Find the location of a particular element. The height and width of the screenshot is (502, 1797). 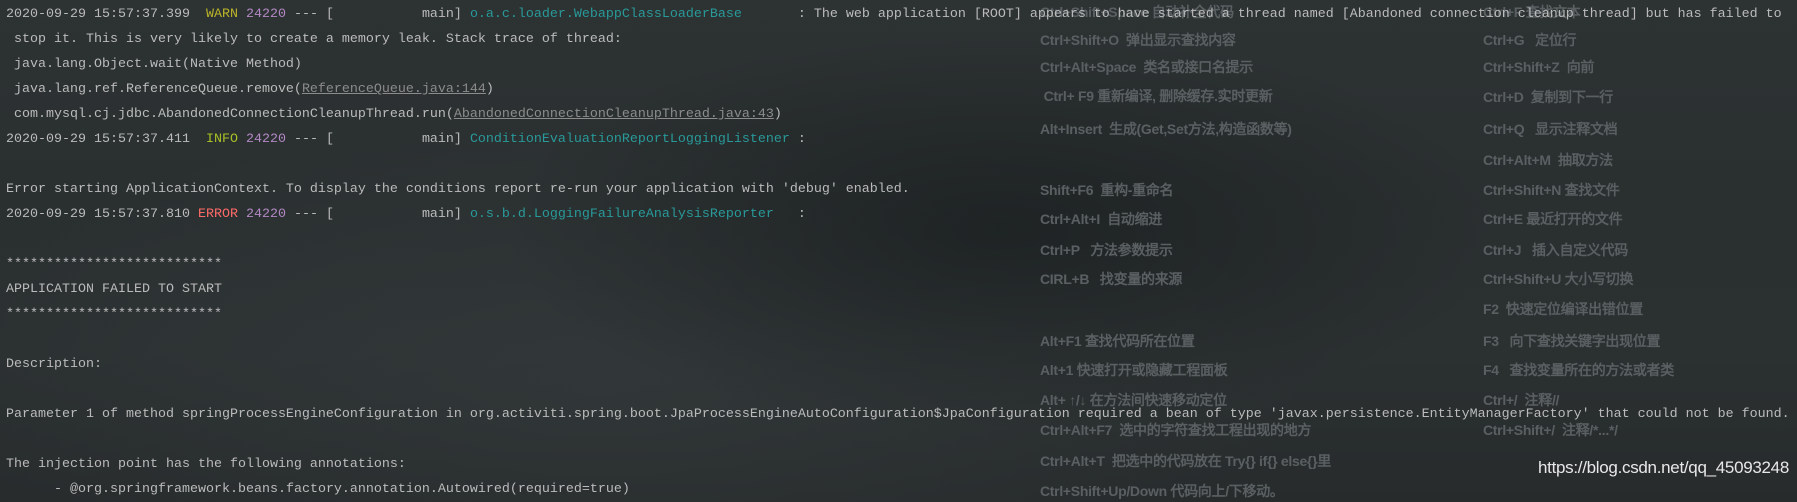

source-link: AbandonedConnectionCleanupThread.java:43 is located at coordinates (614, 114).